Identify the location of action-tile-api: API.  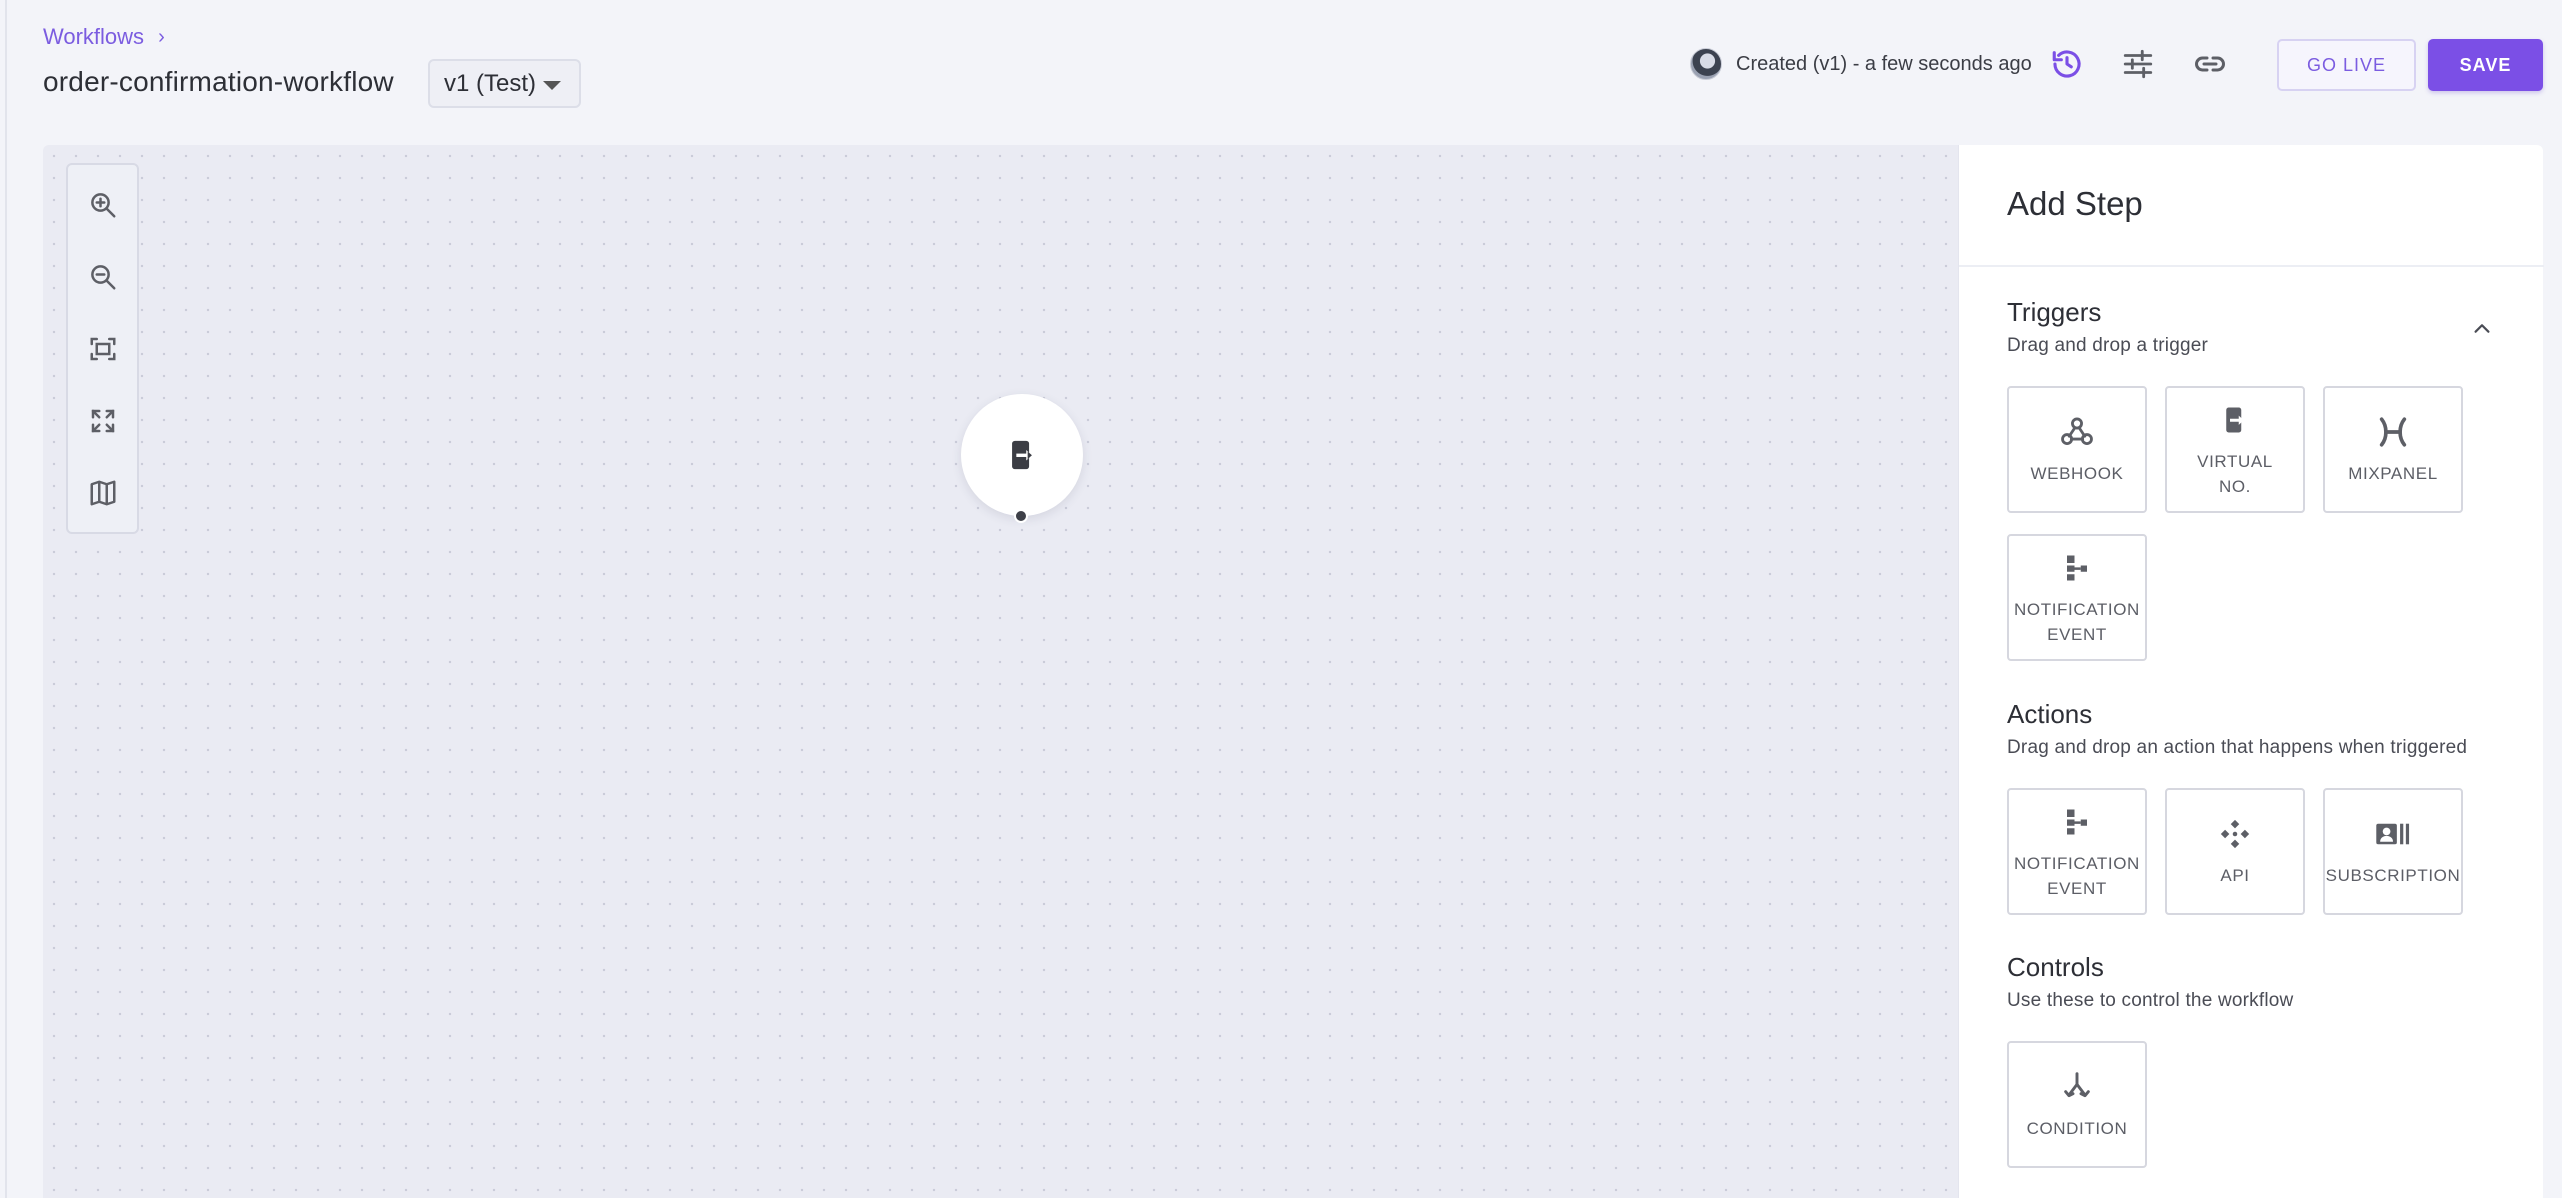
(2235, 851).